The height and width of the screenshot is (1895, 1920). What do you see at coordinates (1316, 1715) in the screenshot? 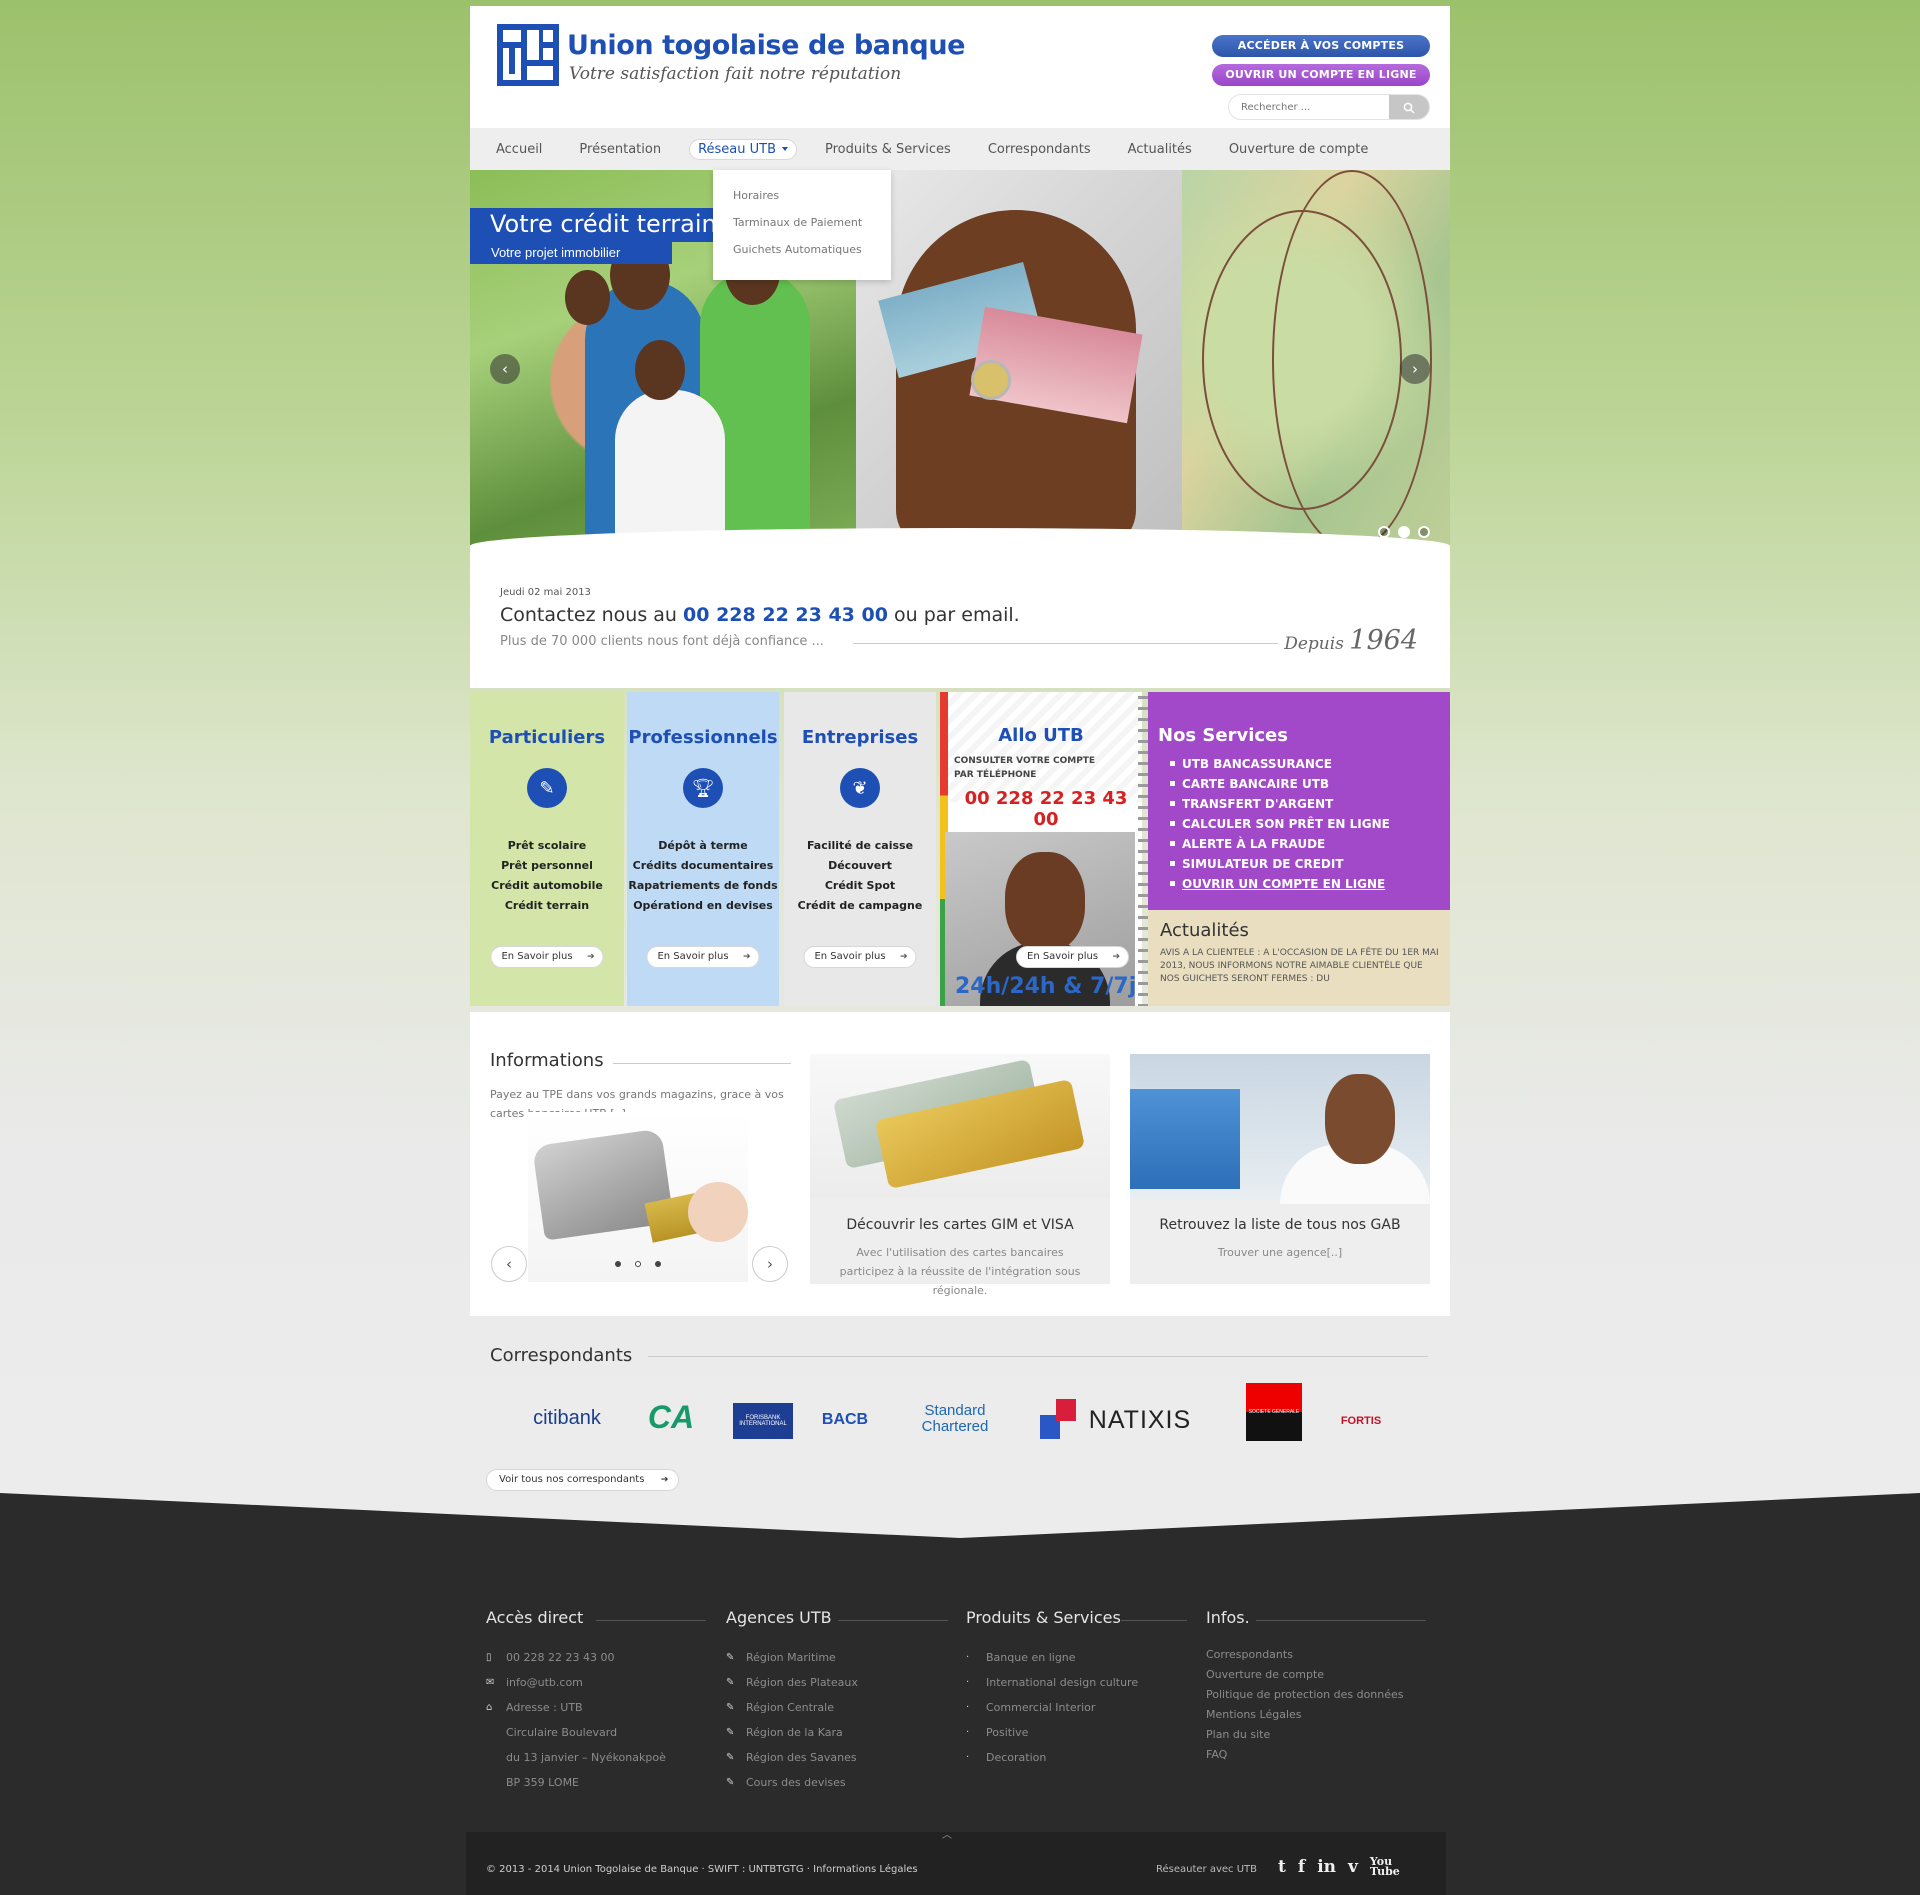
I see `footer-link: Mentions Légales` at bounding box center [1316, 1715].